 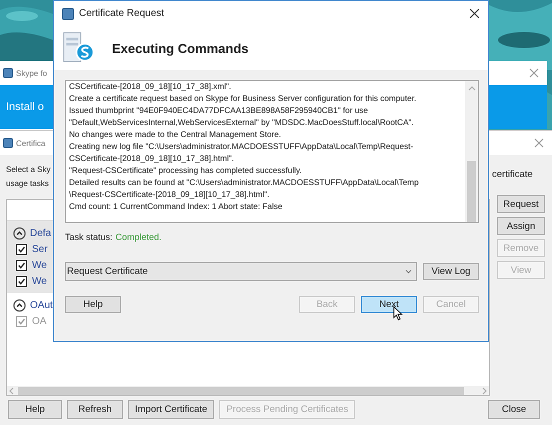 What do you see at coordinates (521, 204) in the screenshot?
I see `action-button: Request` at bounding box center [521, 204].